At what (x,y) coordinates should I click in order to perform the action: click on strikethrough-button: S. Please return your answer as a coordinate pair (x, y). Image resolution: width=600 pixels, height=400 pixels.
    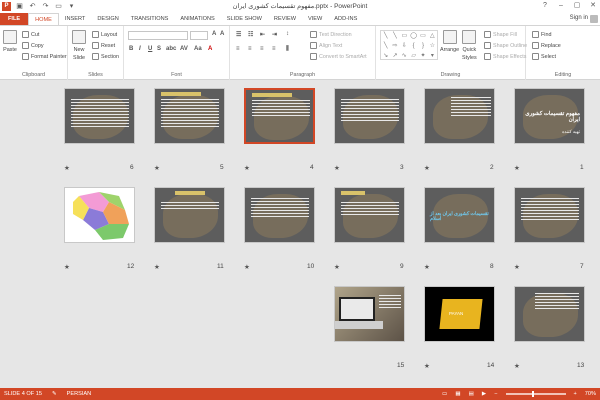
    Looking at the image, I should click on (159, 49).